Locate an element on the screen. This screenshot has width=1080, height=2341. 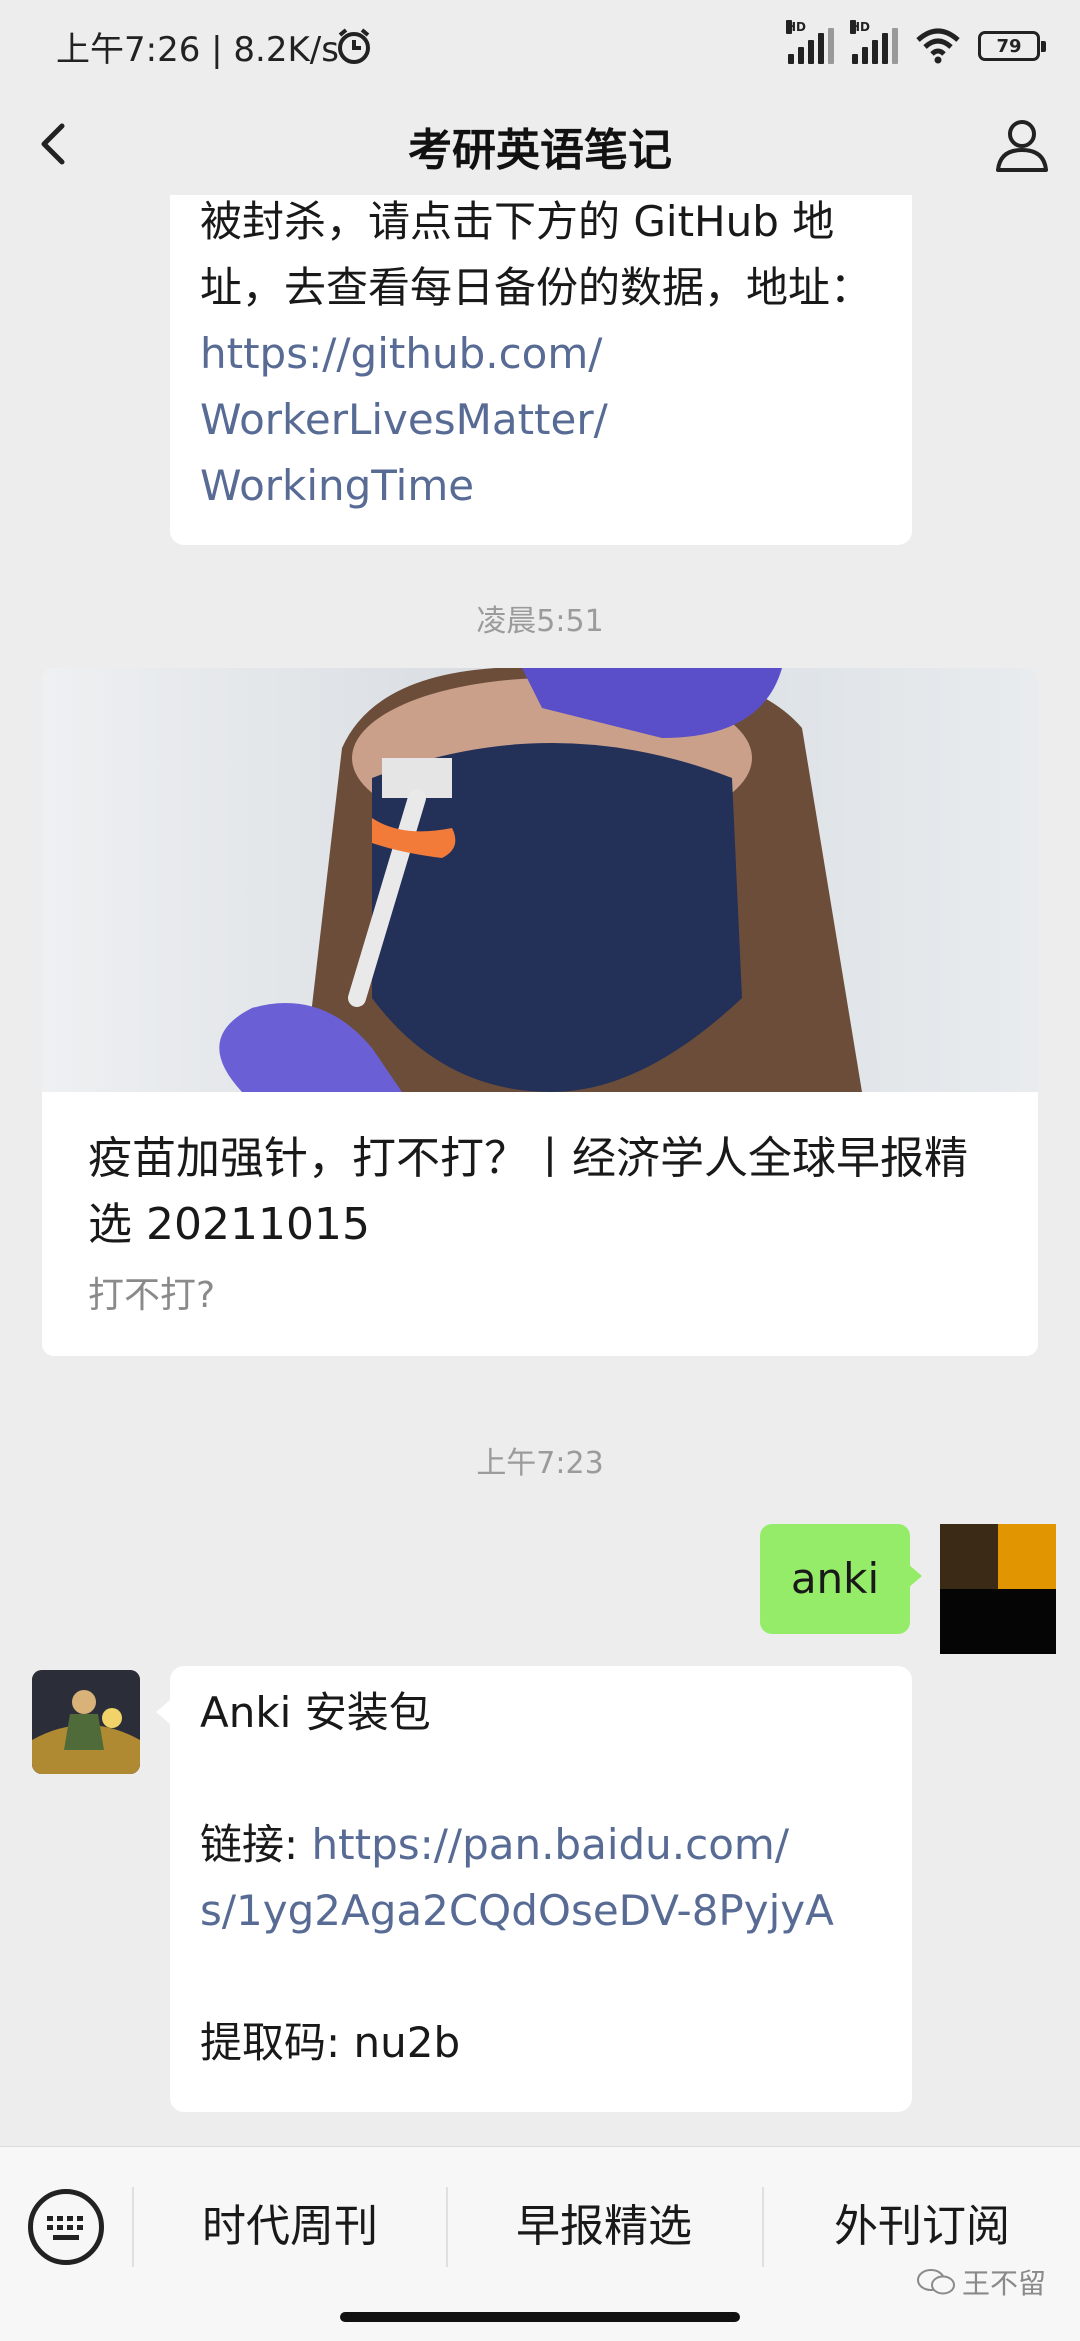
baidu-link: https://pan.baidu.com/ is located at coordinates (550, 1844).